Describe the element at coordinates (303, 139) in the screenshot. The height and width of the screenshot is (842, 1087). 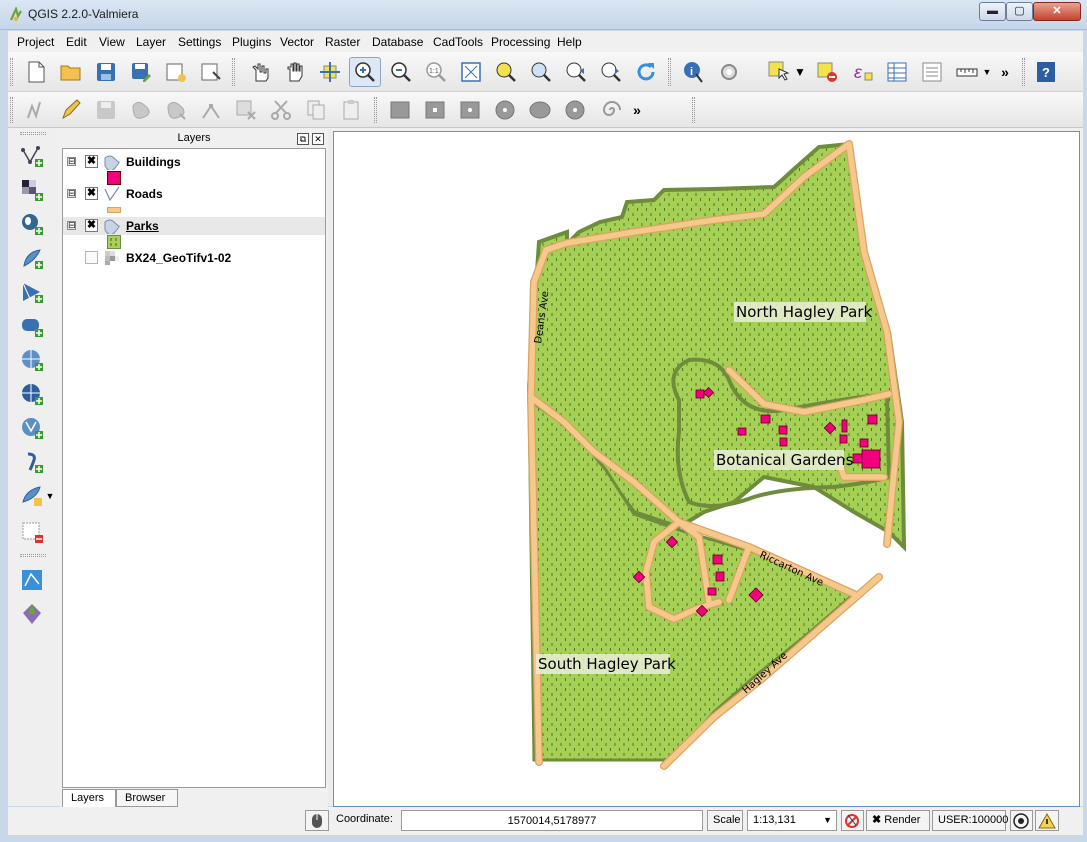
I see `float-panel-button: ⧉` at that location.